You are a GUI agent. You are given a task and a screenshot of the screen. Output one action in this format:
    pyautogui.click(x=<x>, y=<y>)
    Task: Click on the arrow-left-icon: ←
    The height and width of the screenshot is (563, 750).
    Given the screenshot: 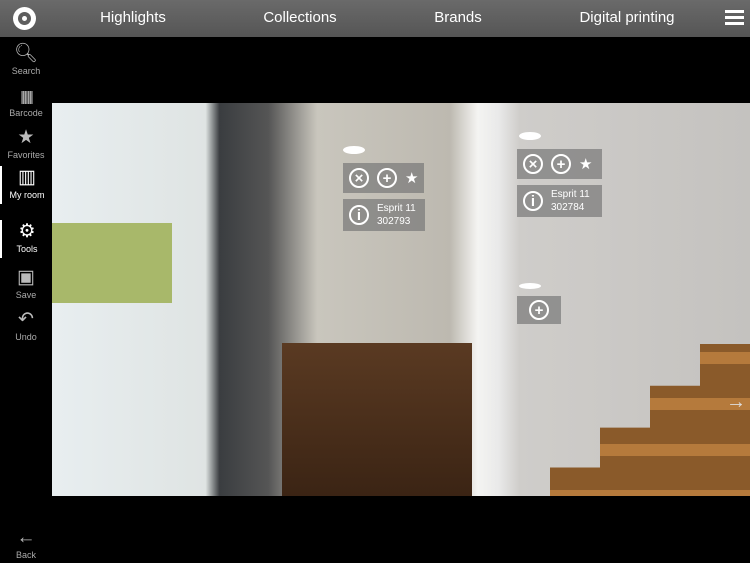 What is the action you would take?
    pyautogui.click(x=26, y=537)
    